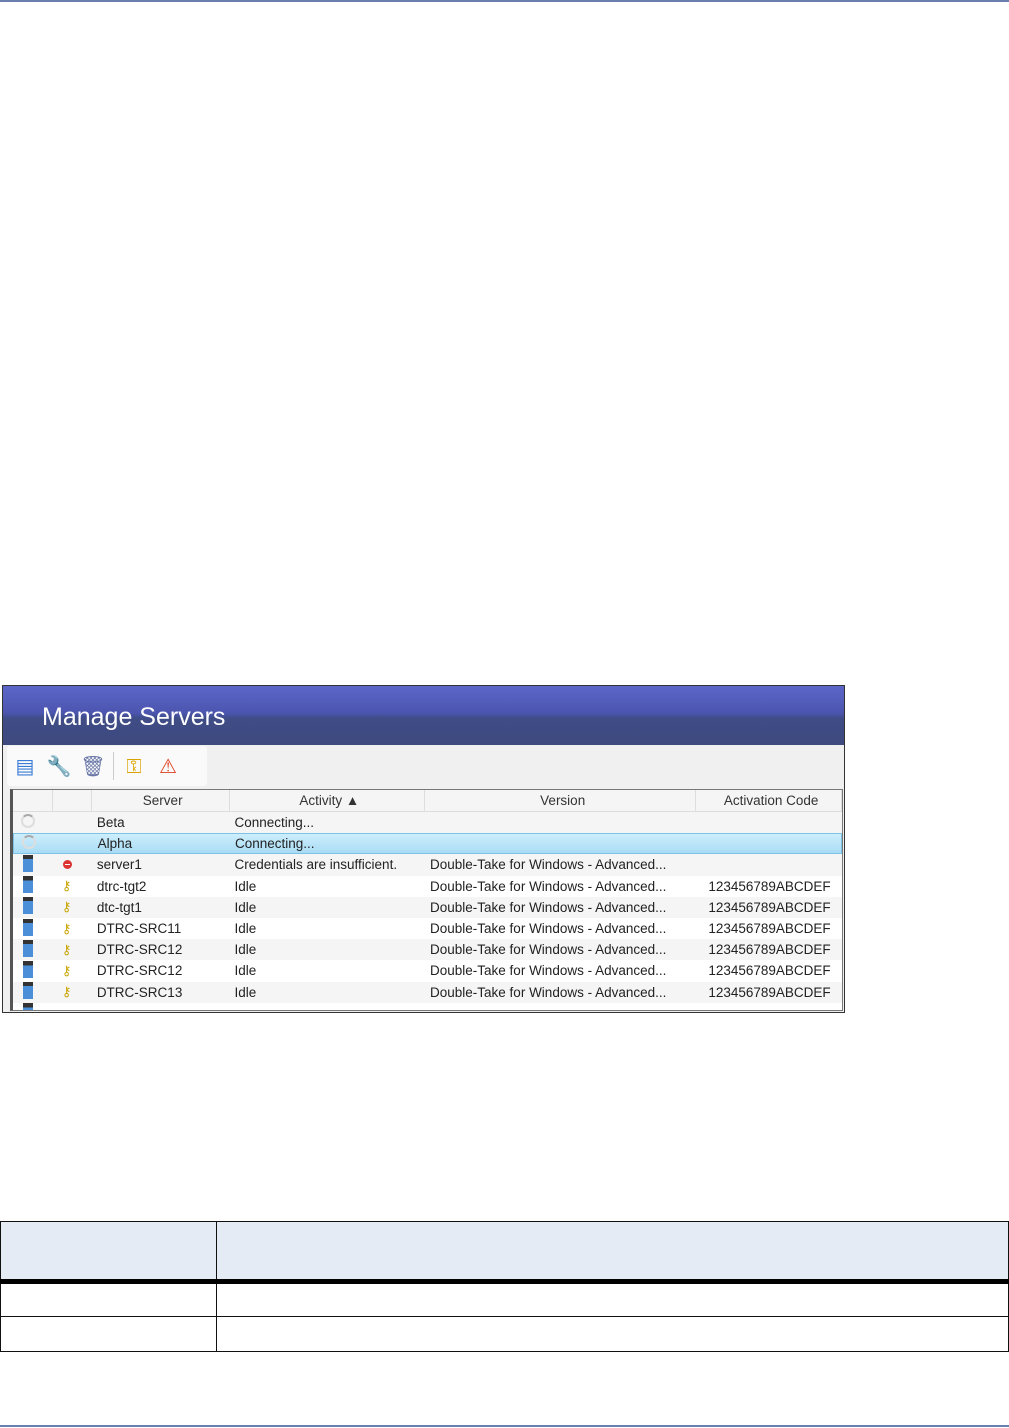 This screenshot has height=1428, width=1009. Describe the element at coordinates (423, 766) in the screenshot. I see `toolbar: ▤ 🔧 🗑 ⚿ ⚠` at that location.